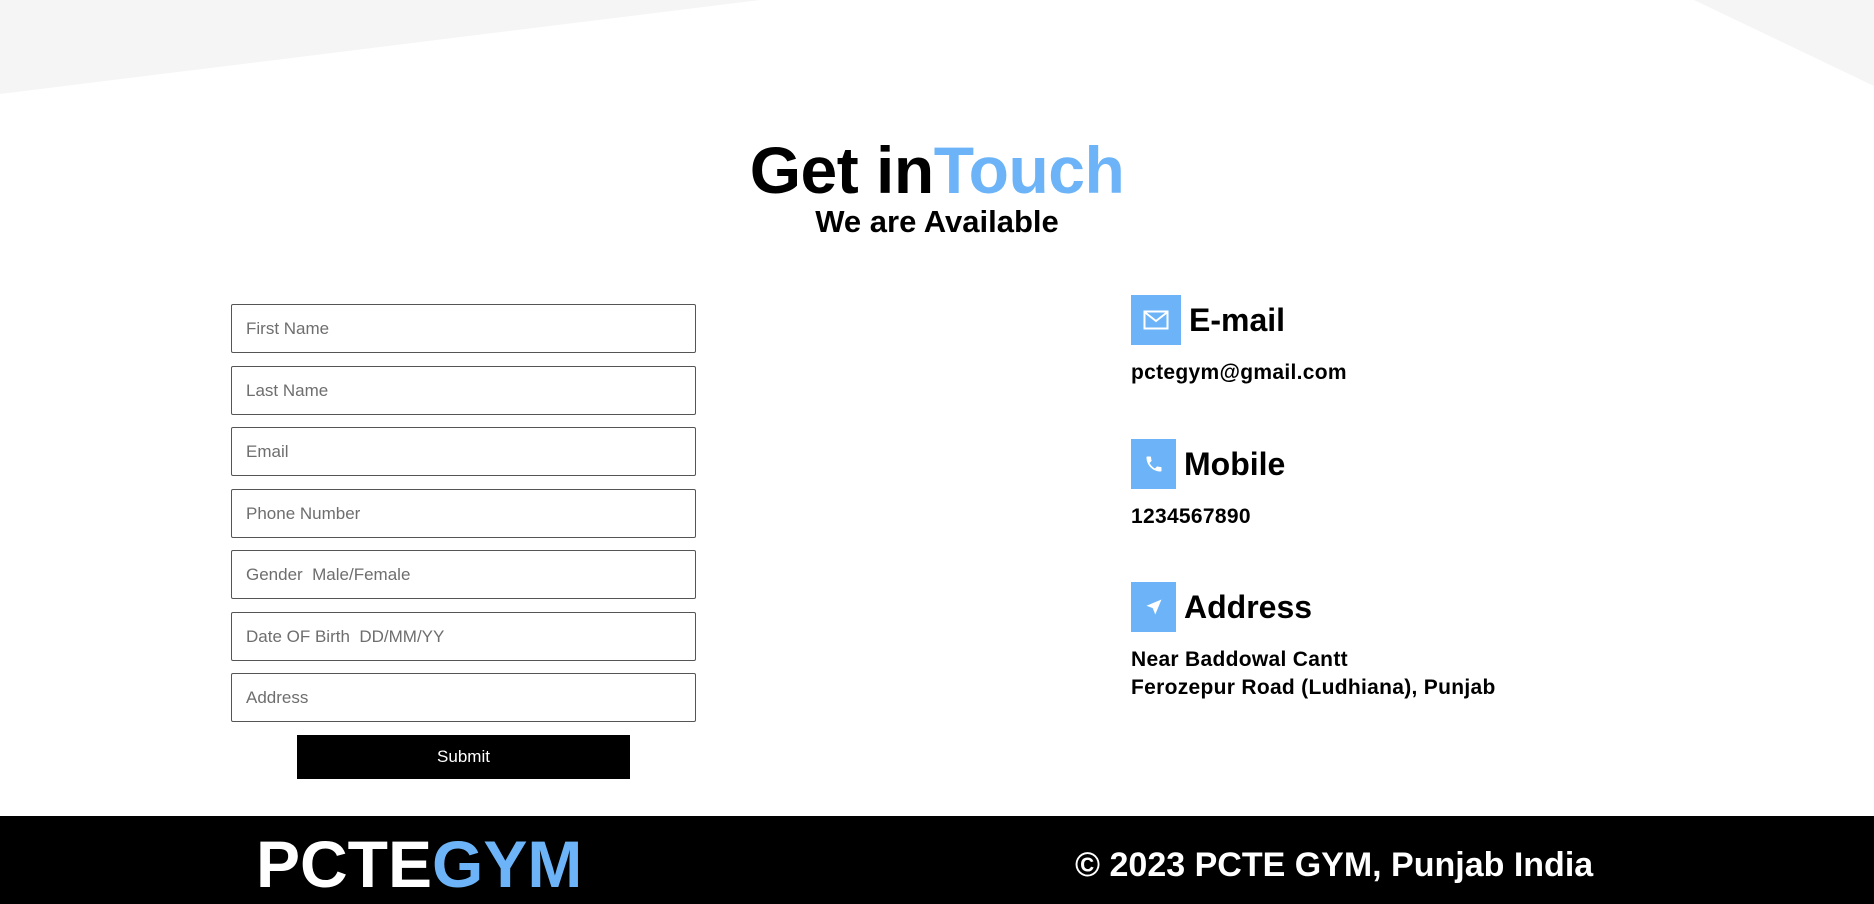 This screenshot has height=904, width=1874. I want to click on section-heading: Get inTouch We are Available, so click(937, 186).